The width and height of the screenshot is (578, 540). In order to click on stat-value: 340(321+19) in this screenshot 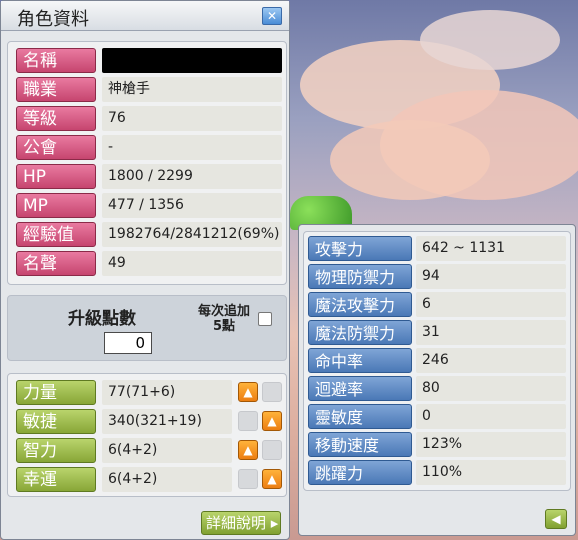, I will do `click(167, 421)`.